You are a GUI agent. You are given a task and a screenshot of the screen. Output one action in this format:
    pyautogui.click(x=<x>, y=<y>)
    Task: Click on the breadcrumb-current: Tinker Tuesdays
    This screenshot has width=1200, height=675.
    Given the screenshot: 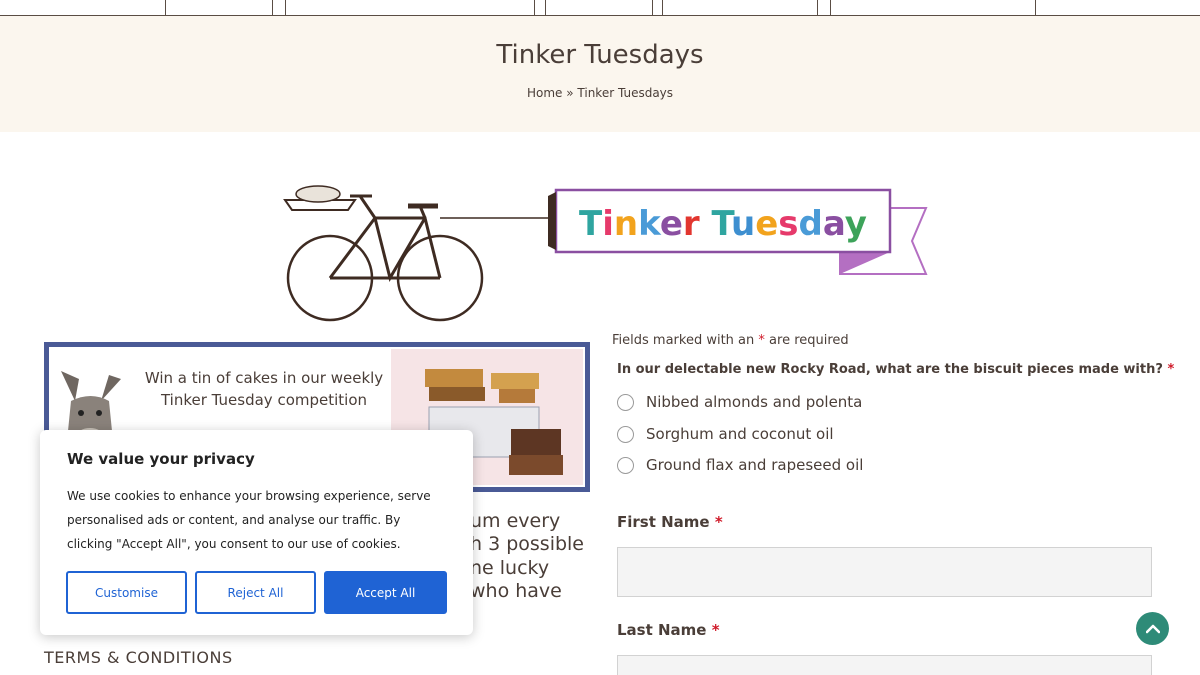 What is the action you would take?
    pyautogui.click(x=625, y=93)
    